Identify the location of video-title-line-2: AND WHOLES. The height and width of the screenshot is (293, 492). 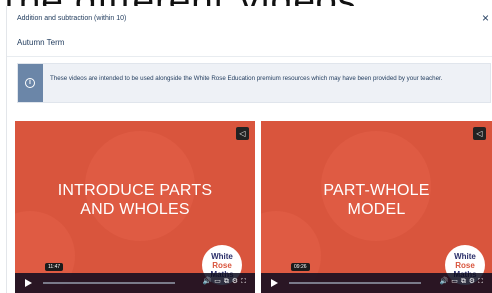
(135, 209).